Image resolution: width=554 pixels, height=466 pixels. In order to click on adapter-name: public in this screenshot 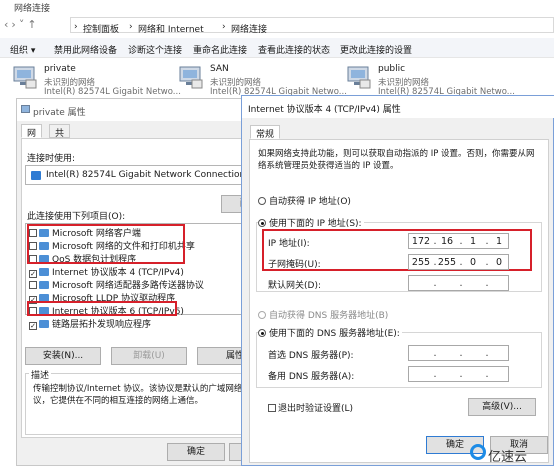, I will do `click(392, 69)`.